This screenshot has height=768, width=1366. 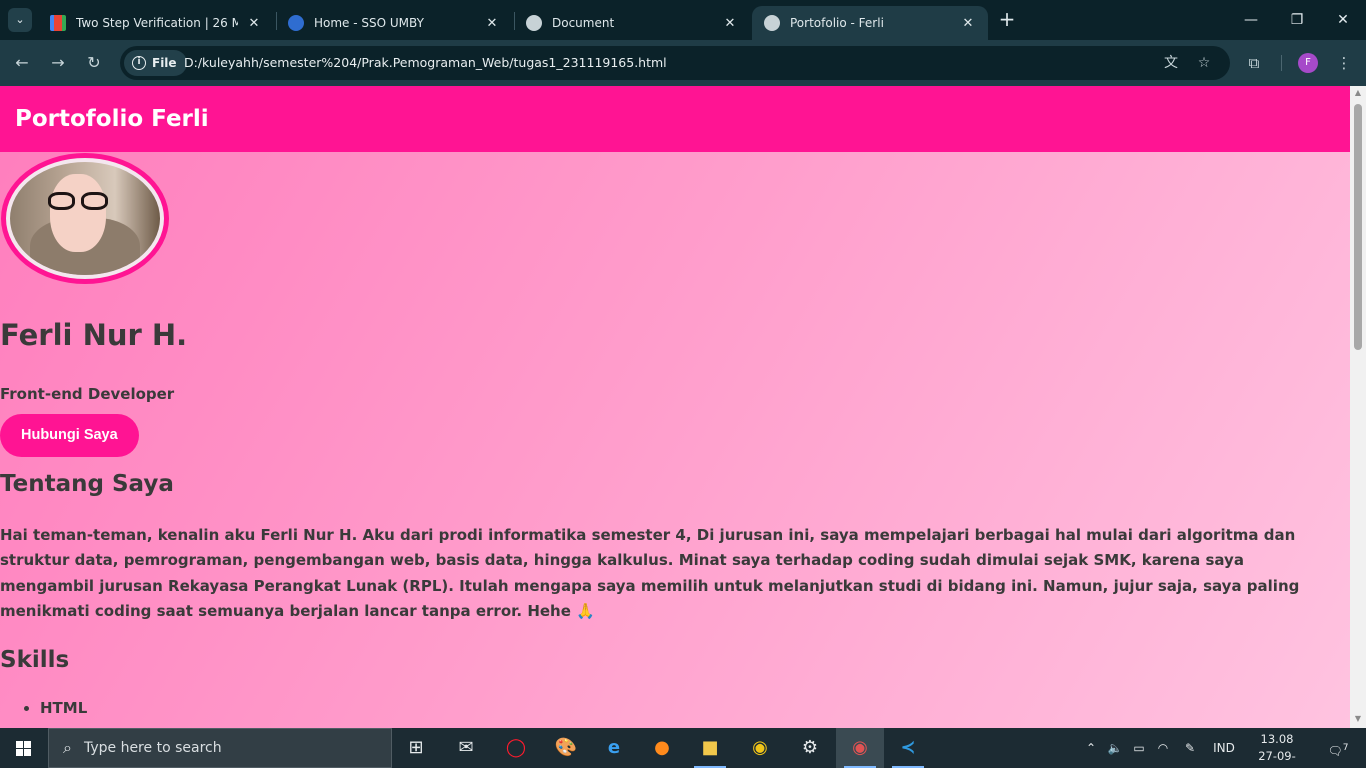 What do you see at coordinates (870, 23) in the screenshot?
I see `tab-portofolio: Portofolio - Ferli ✕` at bounding box center [870, 23].